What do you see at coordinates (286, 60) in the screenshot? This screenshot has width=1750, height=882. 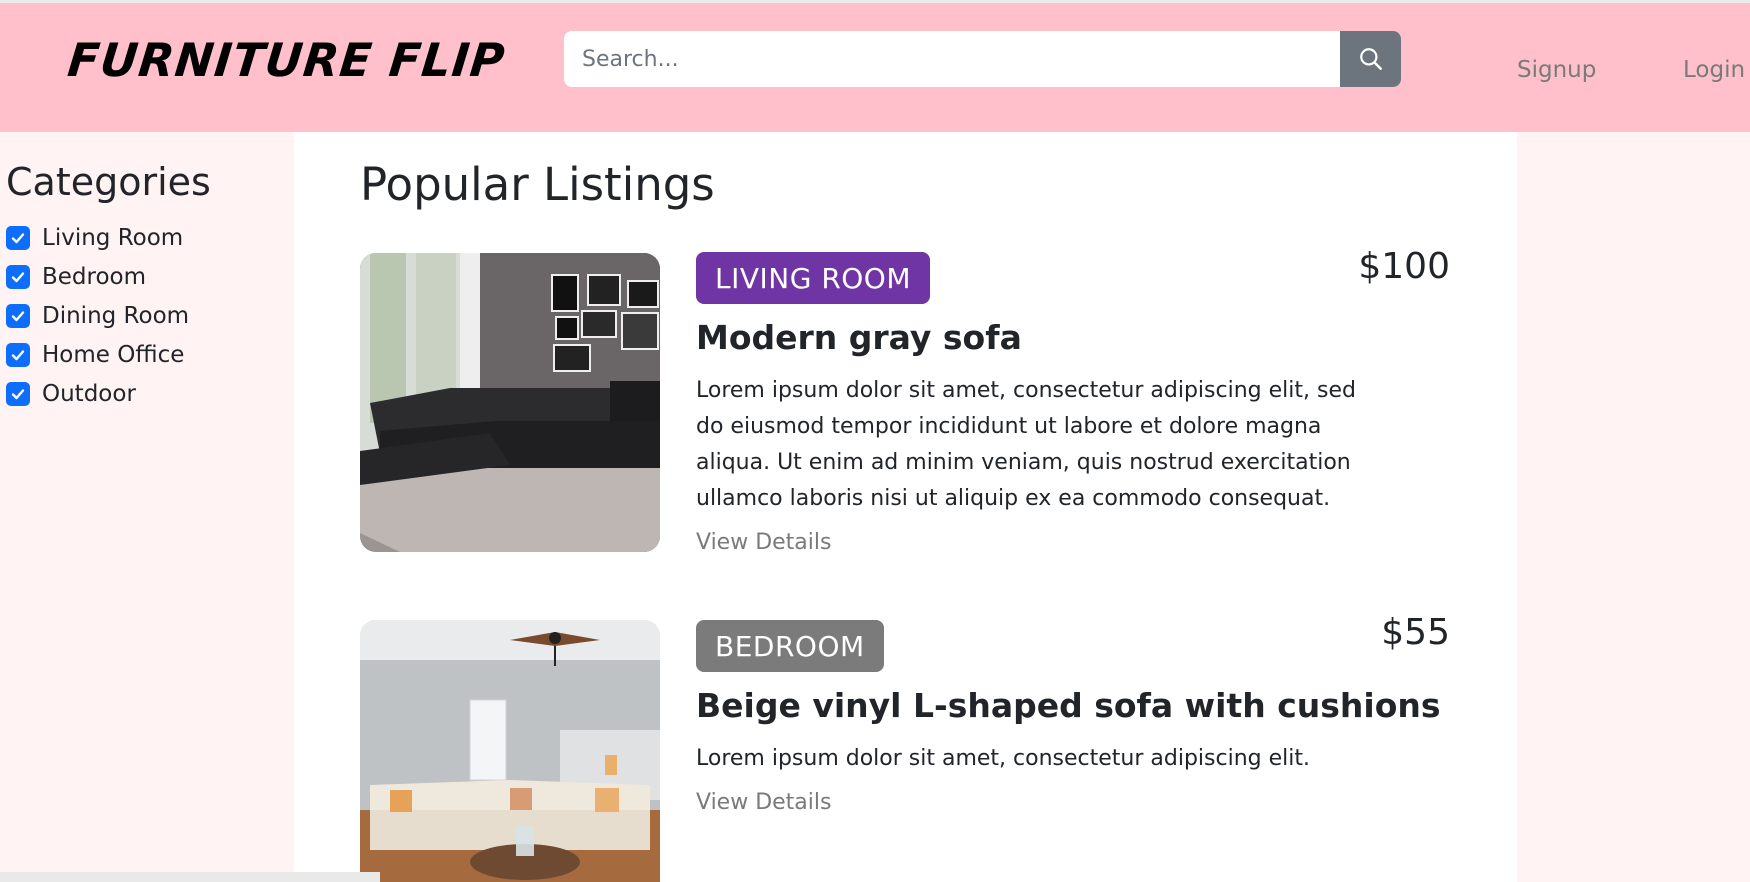 I see `brand-logo: FURNITURE FLIP` at bounding box center [286, 60].